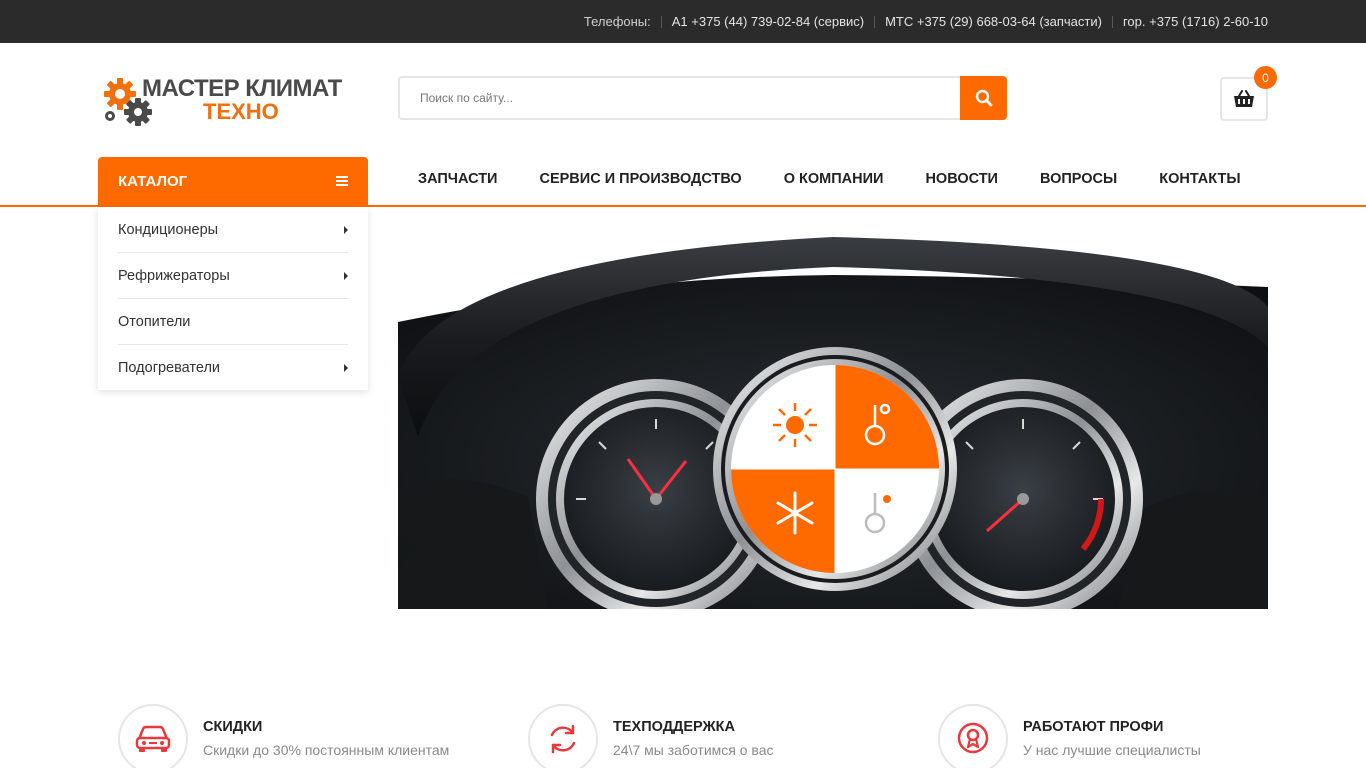 The width and height of the screenshot is (1366, 768). Describe the element at coordinates (168, 229) in the screenshot. I see `catalog-item-label: Кондиционеры` at that location.